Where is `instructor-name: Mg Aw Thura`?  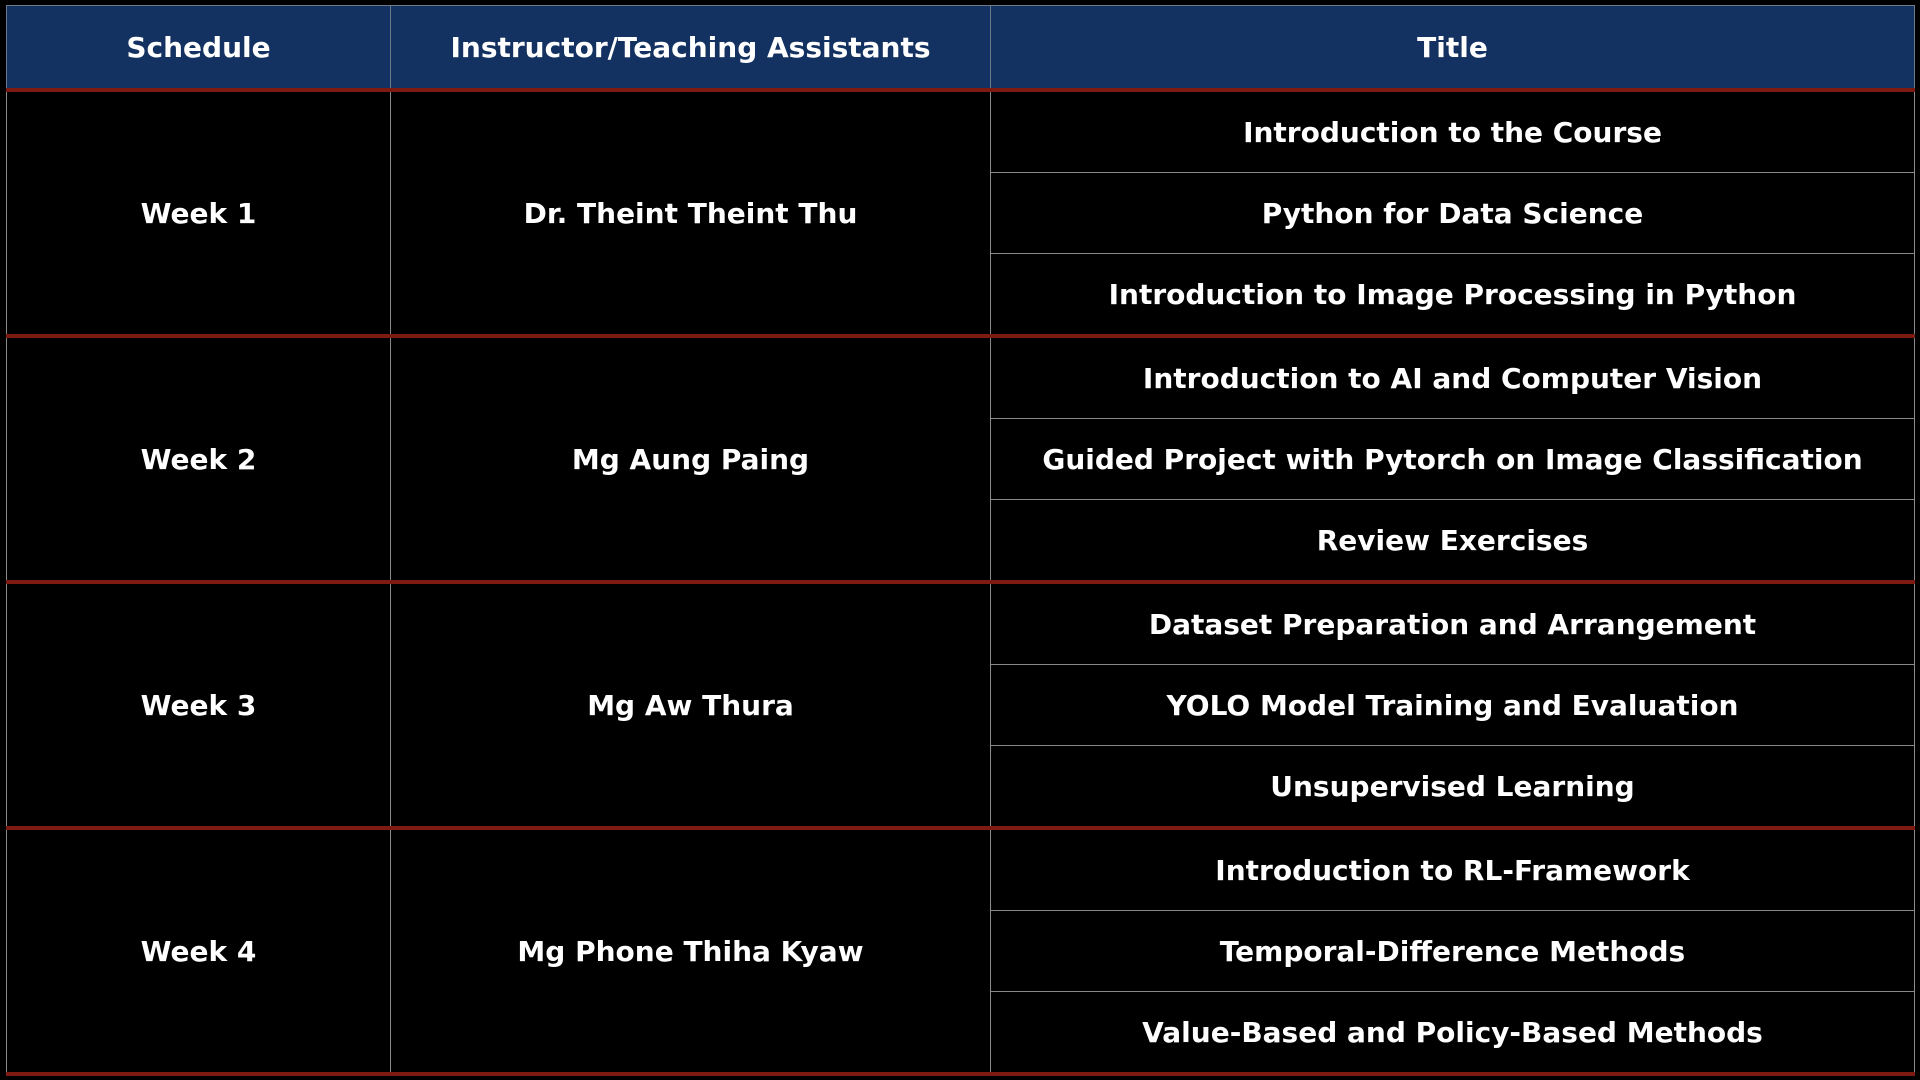
instructor-name: Mg Aw Thura is located at coordinates (690, 705).